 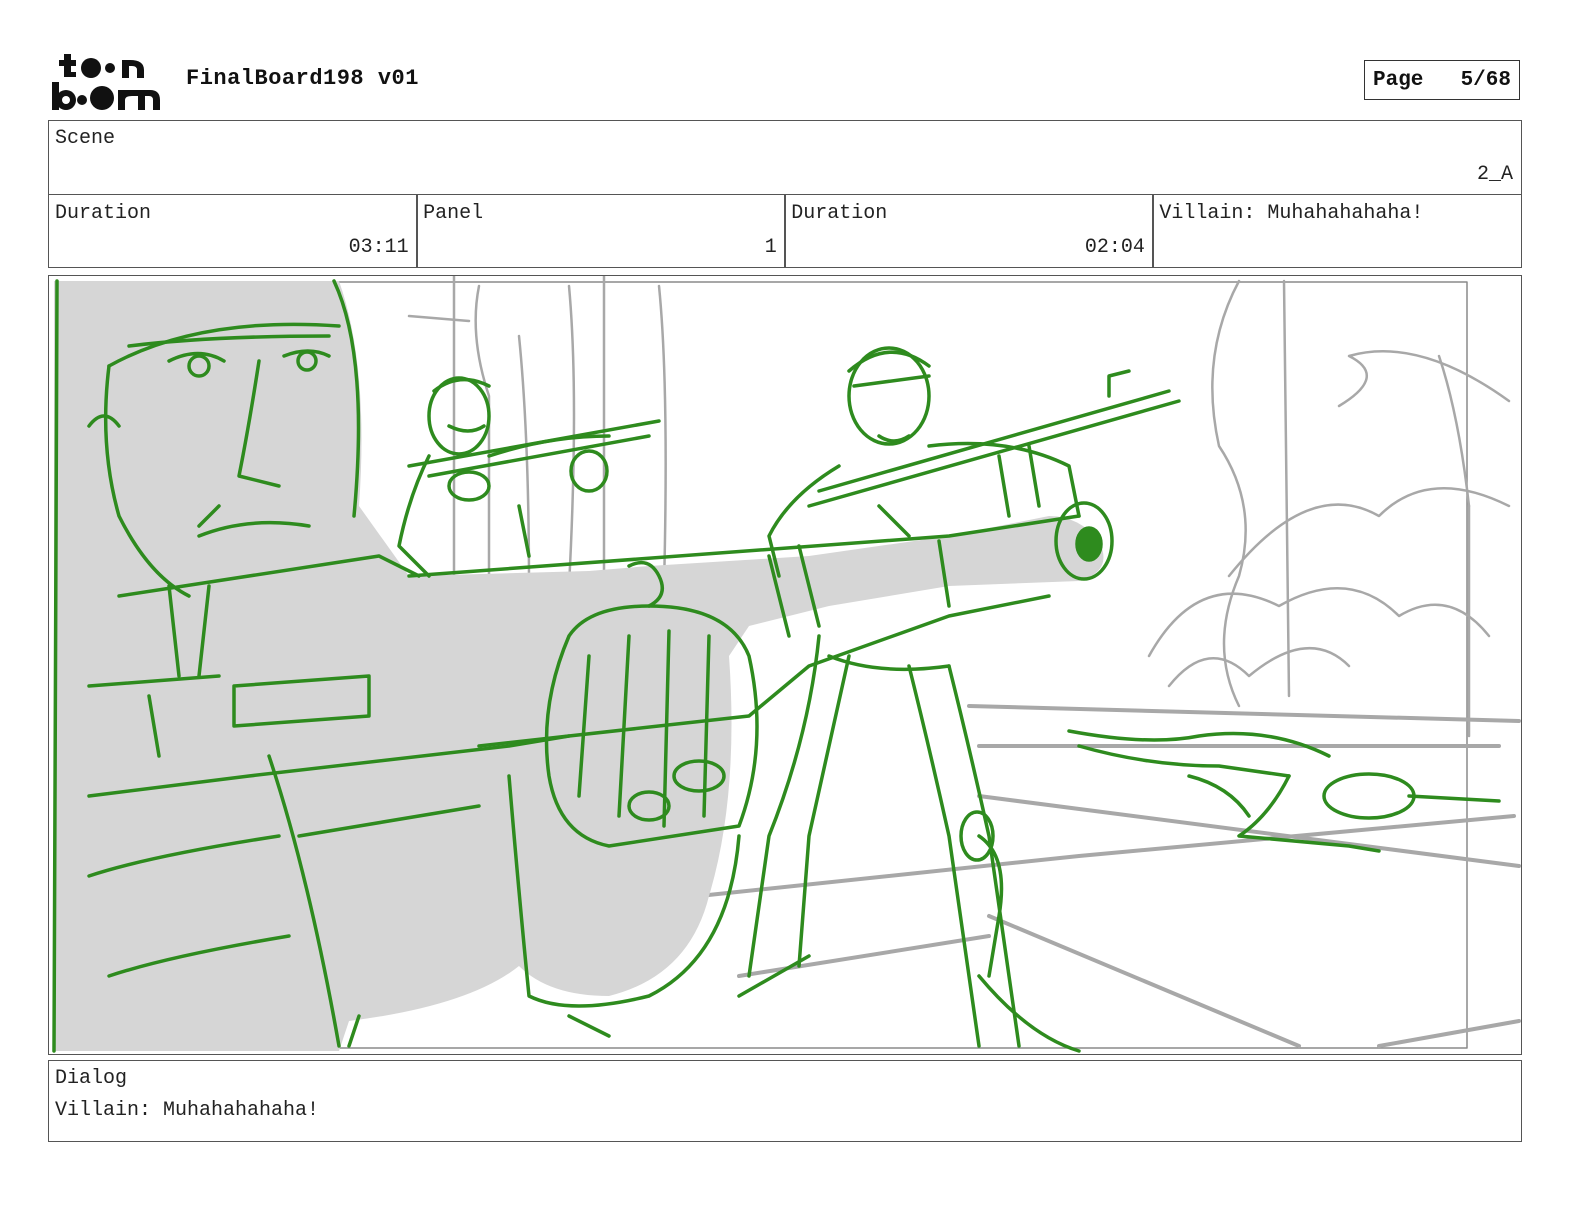 I want to click on panel-field: Panel 1, so click(x=601, y=231).